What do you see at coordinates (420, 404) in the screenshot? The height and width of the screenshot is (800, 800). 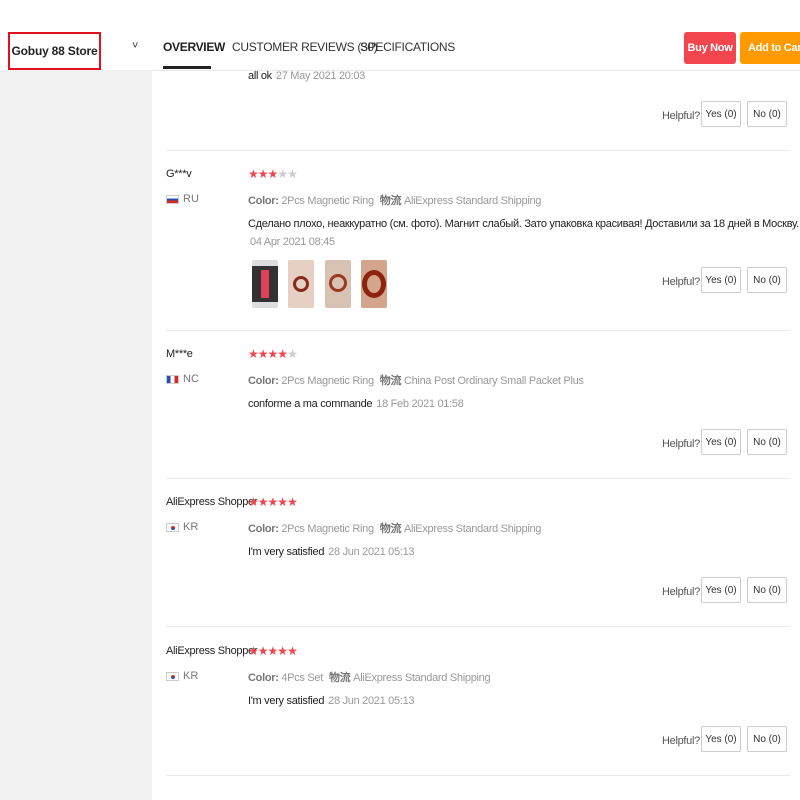 I see `review-date: 18 Feb 2021 01:58` at bounding box center [420, 404].